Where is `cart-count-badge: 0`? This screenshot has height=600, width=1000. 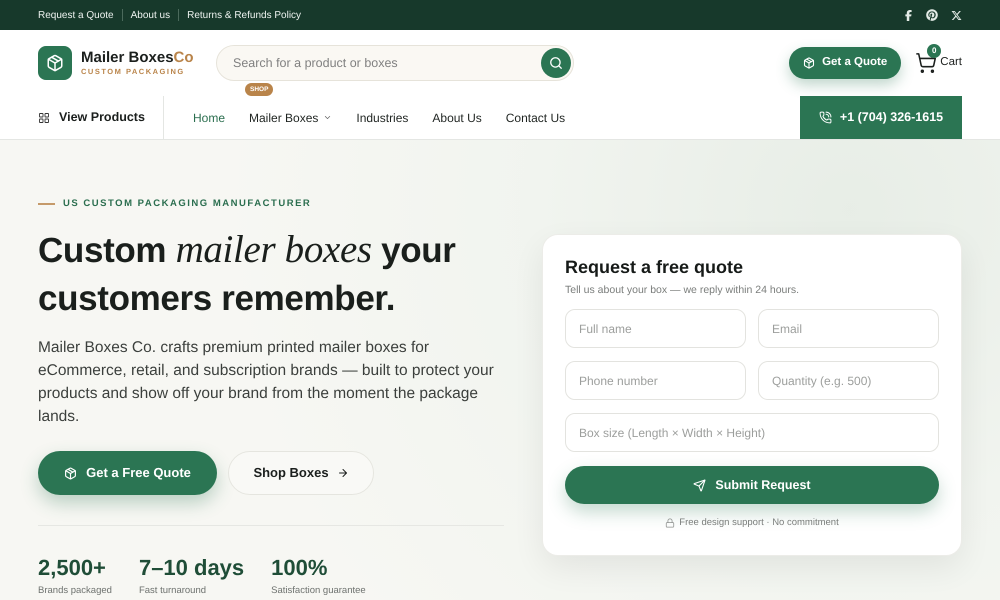
cart-count-badge: 0 is located at coordinates (934, 51).